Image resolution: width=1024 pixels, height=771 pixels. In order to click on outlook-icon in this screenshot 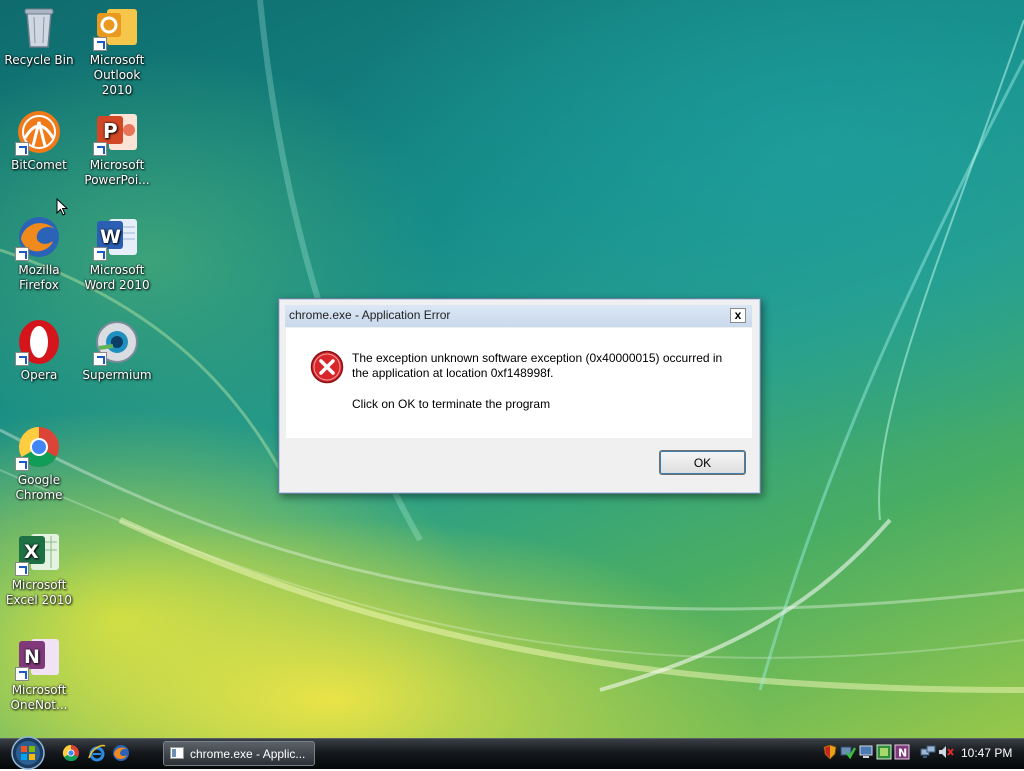, I will do `click(117, 27)`.